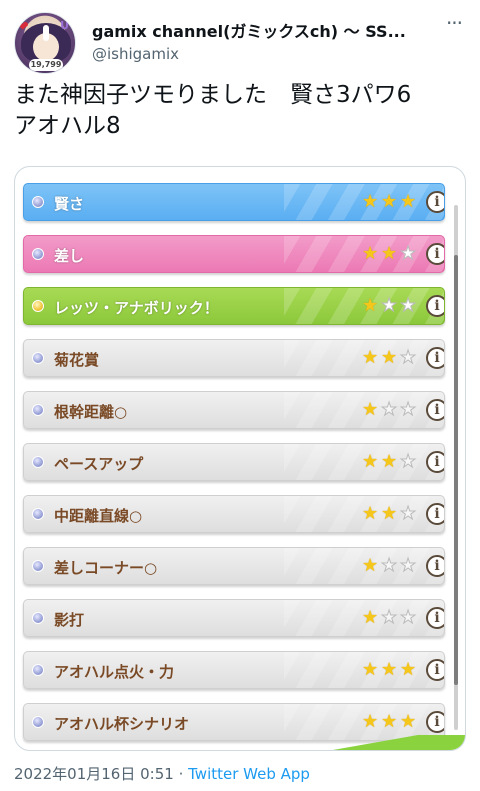 The image size is (480, 791). Describe the element at coordinates (114, 672) in the screenshot. I see `skill-name: アオハル点火・力` at that location.